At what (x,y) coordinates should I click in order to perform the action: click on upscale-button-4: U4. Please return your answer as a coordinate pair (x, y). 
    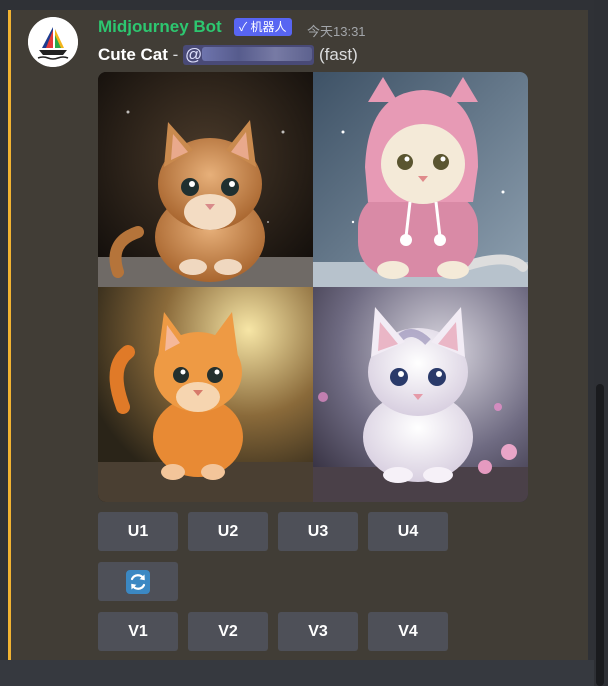
    Looking at the image, I should click on (408, 531).